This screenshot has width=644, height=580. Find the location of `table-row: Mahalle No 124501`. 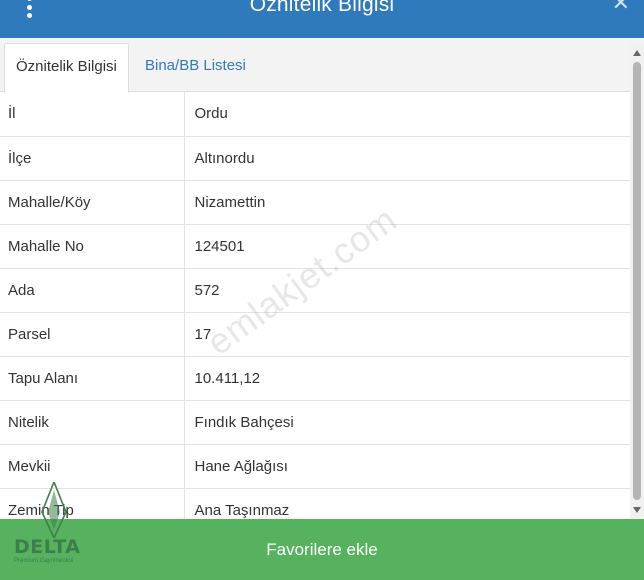

table-row: Mahalle No 124501 is located at coordinates (315, 246).